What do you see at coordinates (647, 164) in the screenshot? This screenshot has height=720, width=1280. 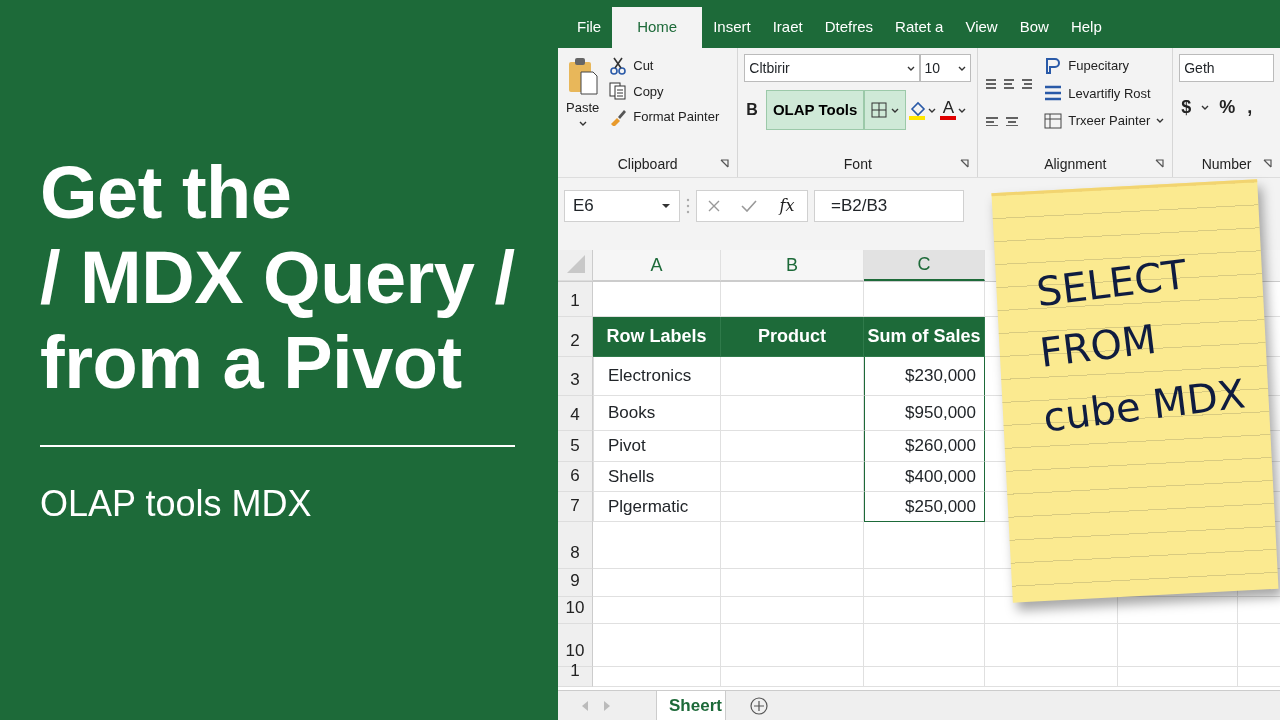 I see `group-label: Clipboard` at bounding box center [647, 164].